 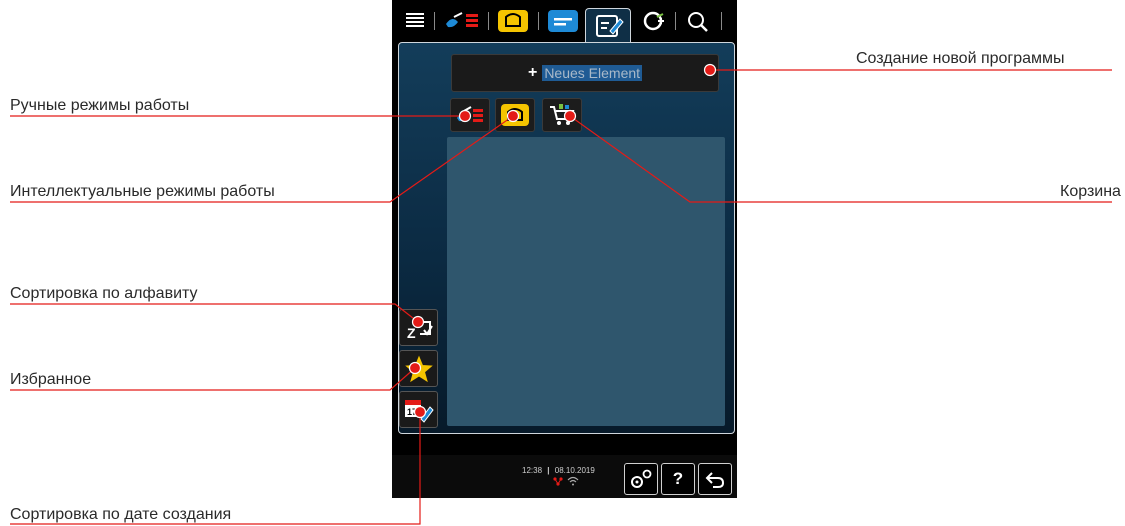 I want to click on favorites-star-icon, so click(x=418, y=368).